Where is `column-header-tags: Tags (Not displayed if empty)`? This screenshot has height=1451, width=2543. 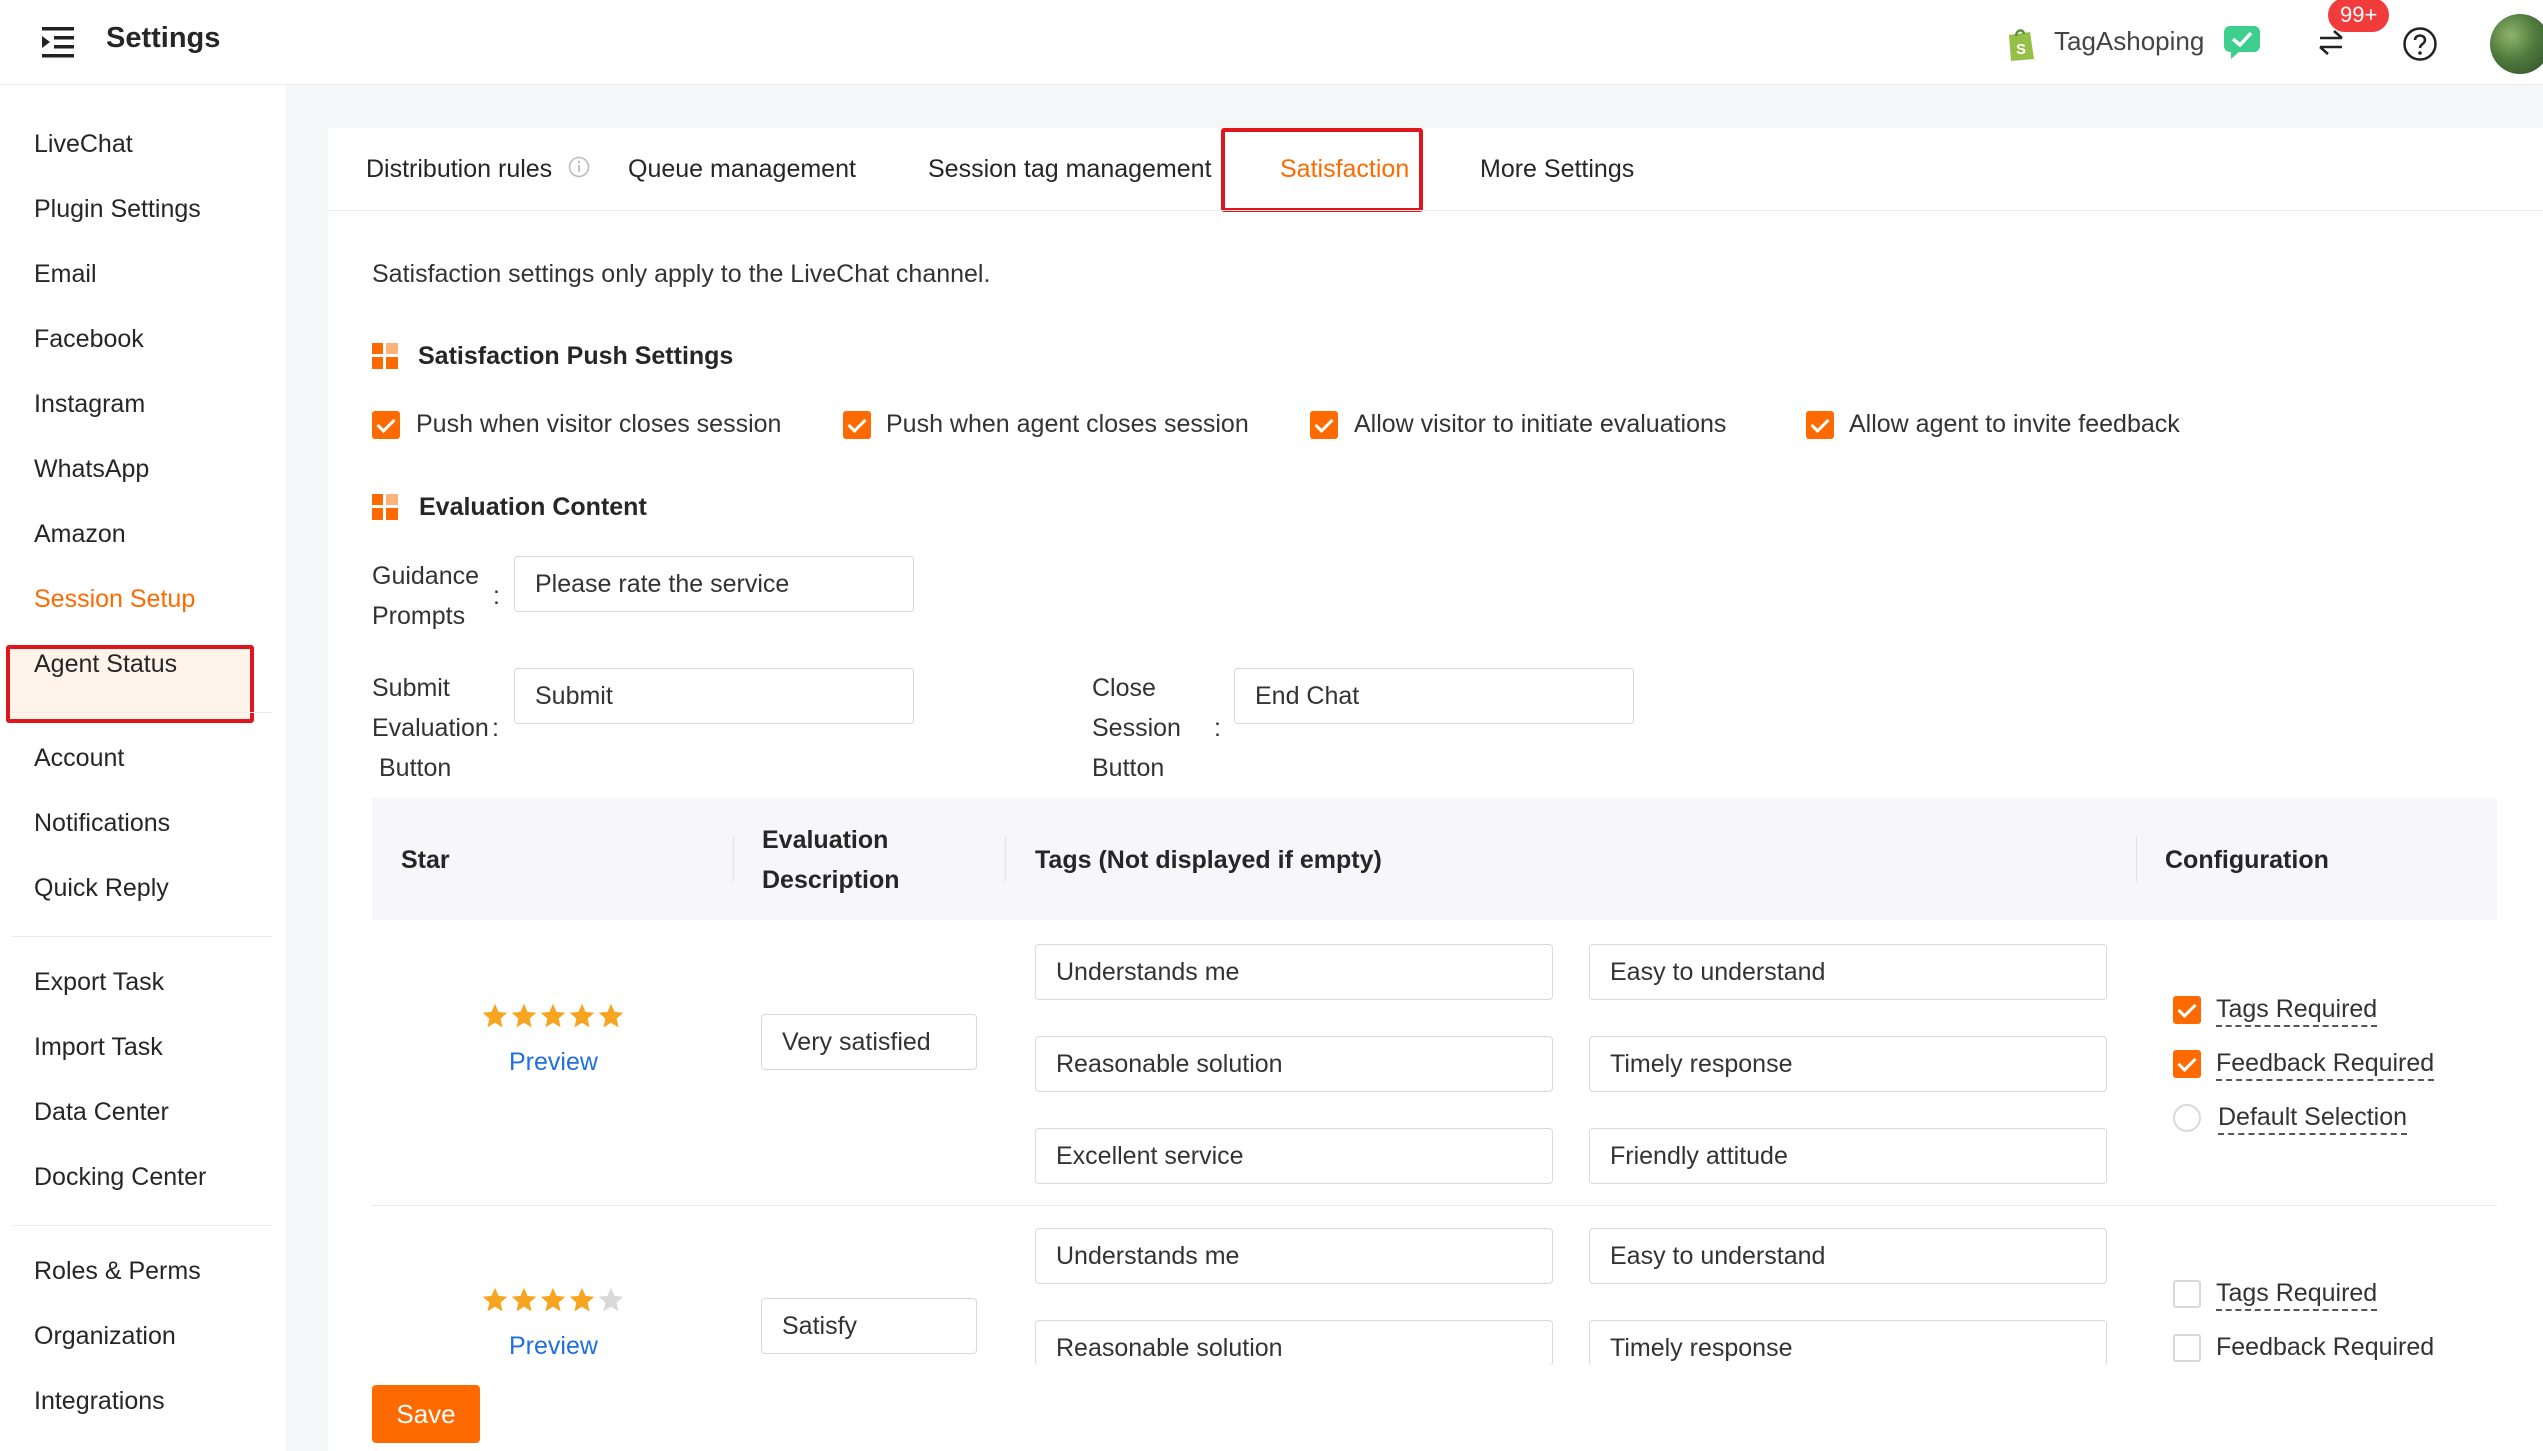 column-header-tags: Tags (Not displayed if empty) is located at coordinates (1208, 860).